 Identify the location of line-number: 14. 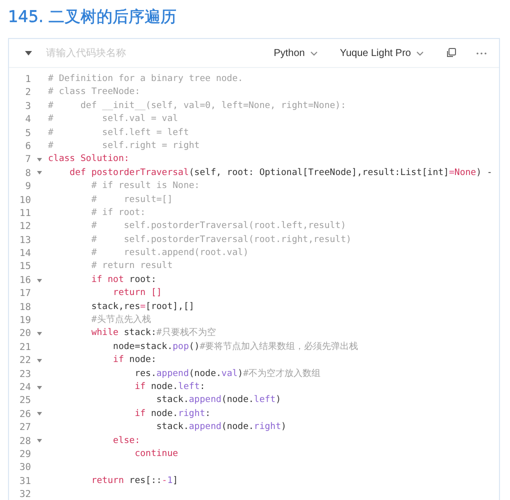
(24, 253).